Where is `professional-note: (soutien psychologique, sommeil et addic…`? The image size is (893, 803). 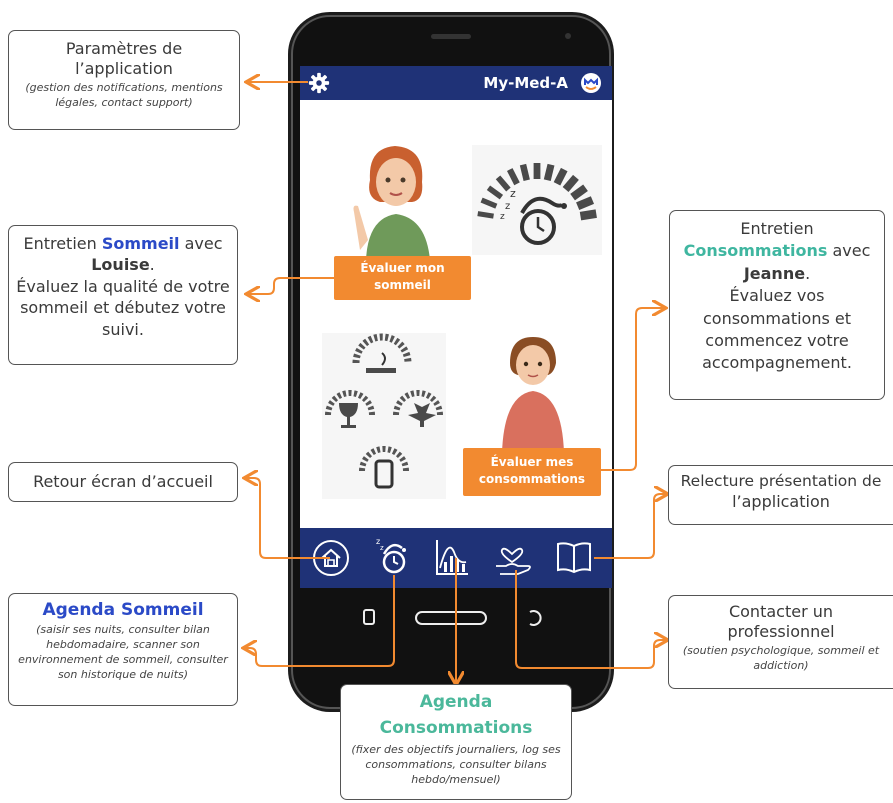 professional-note: (soutien psychologique, sommeil et addic… is located at coordinates (781, 658).